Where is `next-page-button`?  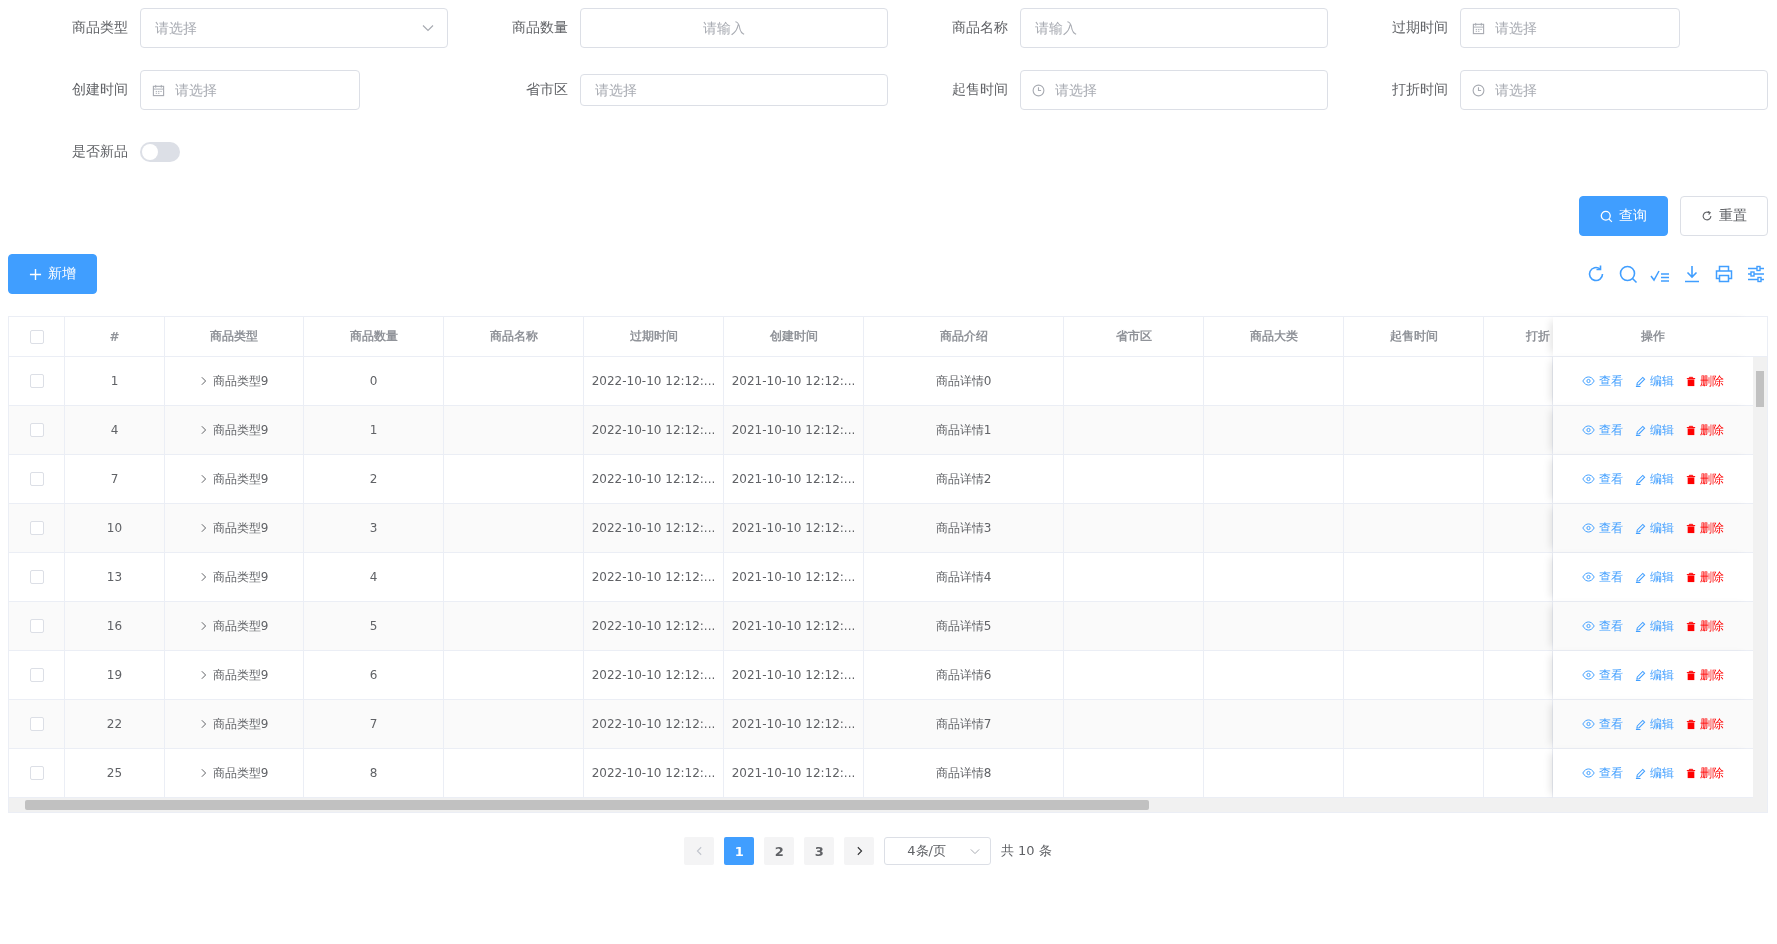 next-page-button is located at coordinates (859, 851).